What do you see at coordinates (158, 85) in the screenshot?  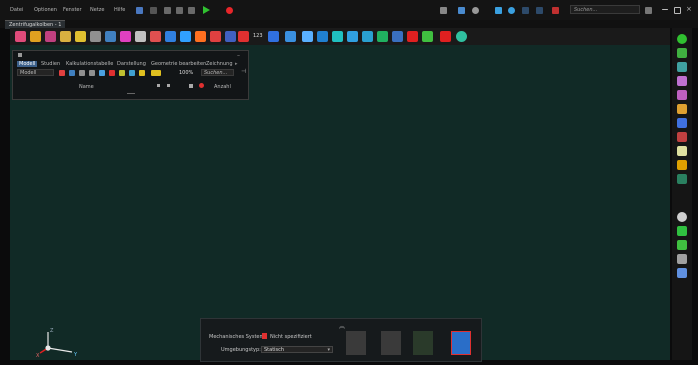 I see `sort-icon` at bounding box center [158, 85].